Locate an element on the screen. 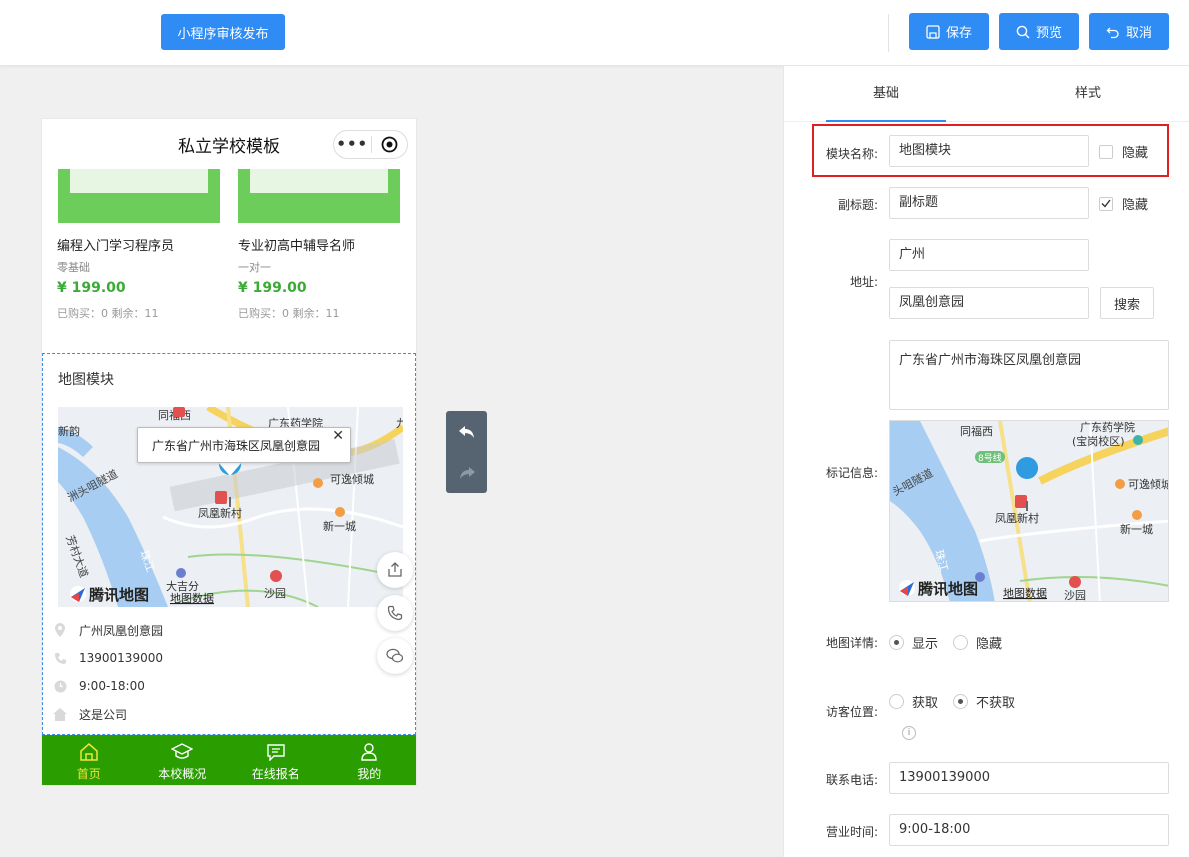 Image resolution: width=1189 pixels, height=857 pixels. popup-pointer is located at coordinates (230, 469).